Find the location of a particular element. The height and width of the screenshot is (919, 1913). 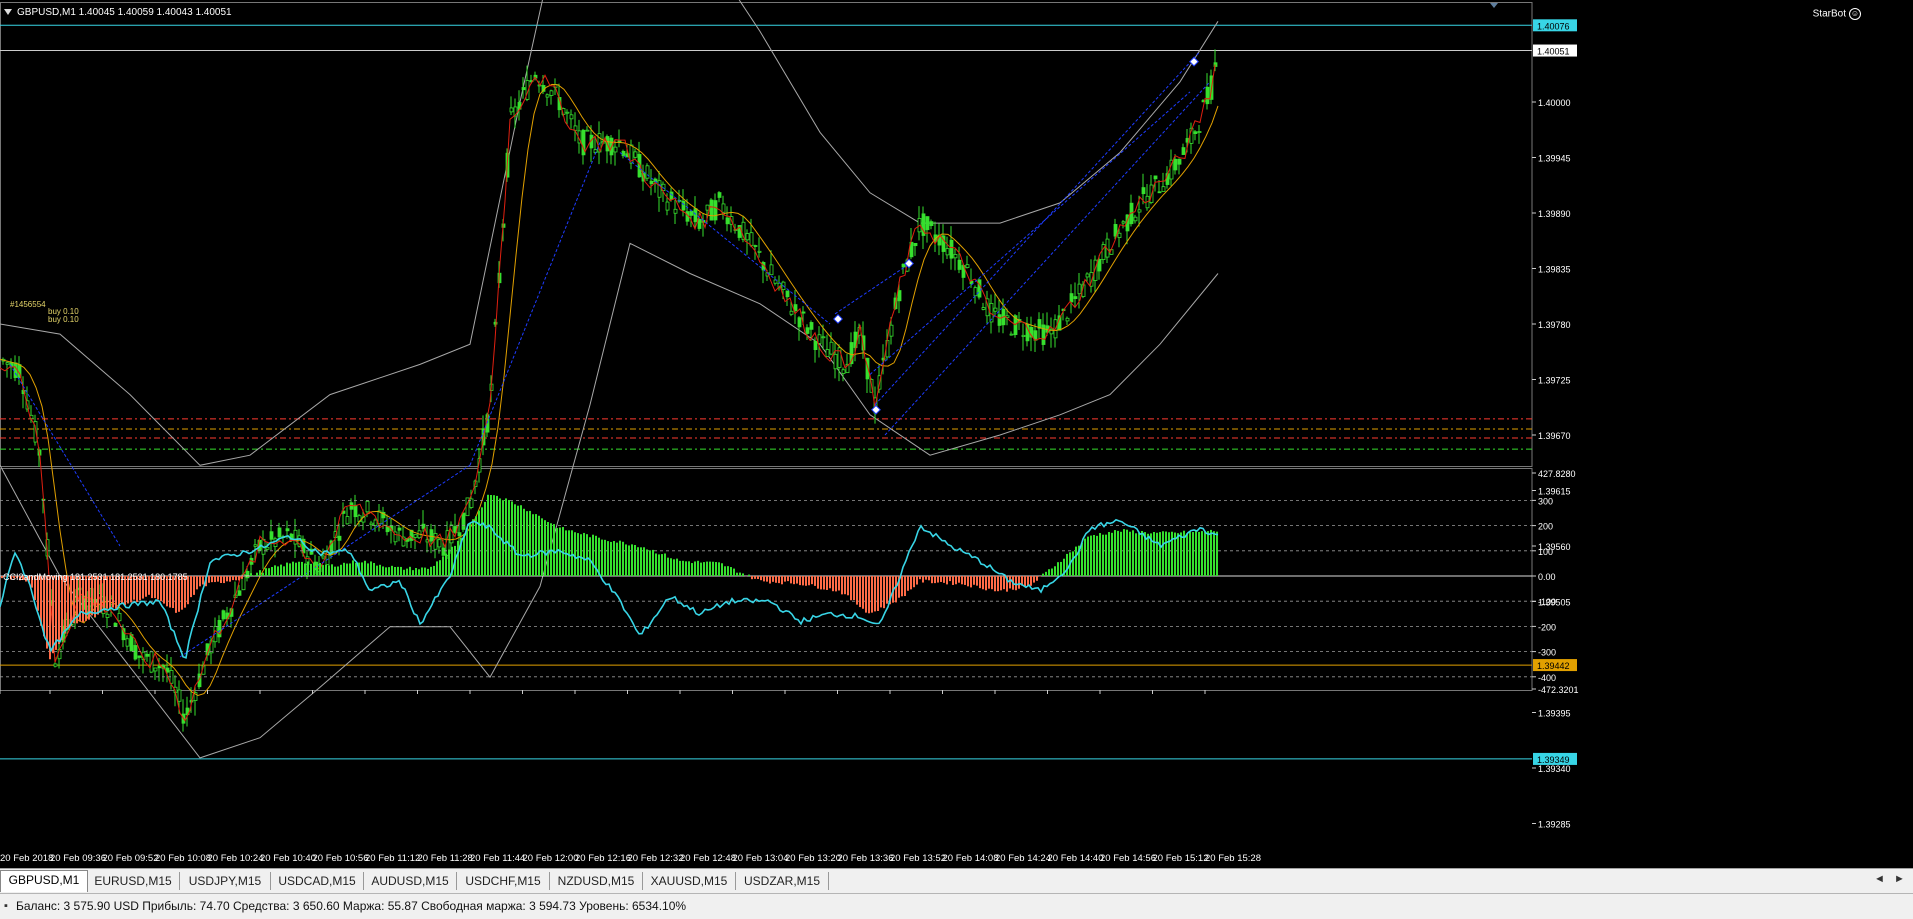

scroll-left-icon: ◄ is located at coordinates (1879, 879).